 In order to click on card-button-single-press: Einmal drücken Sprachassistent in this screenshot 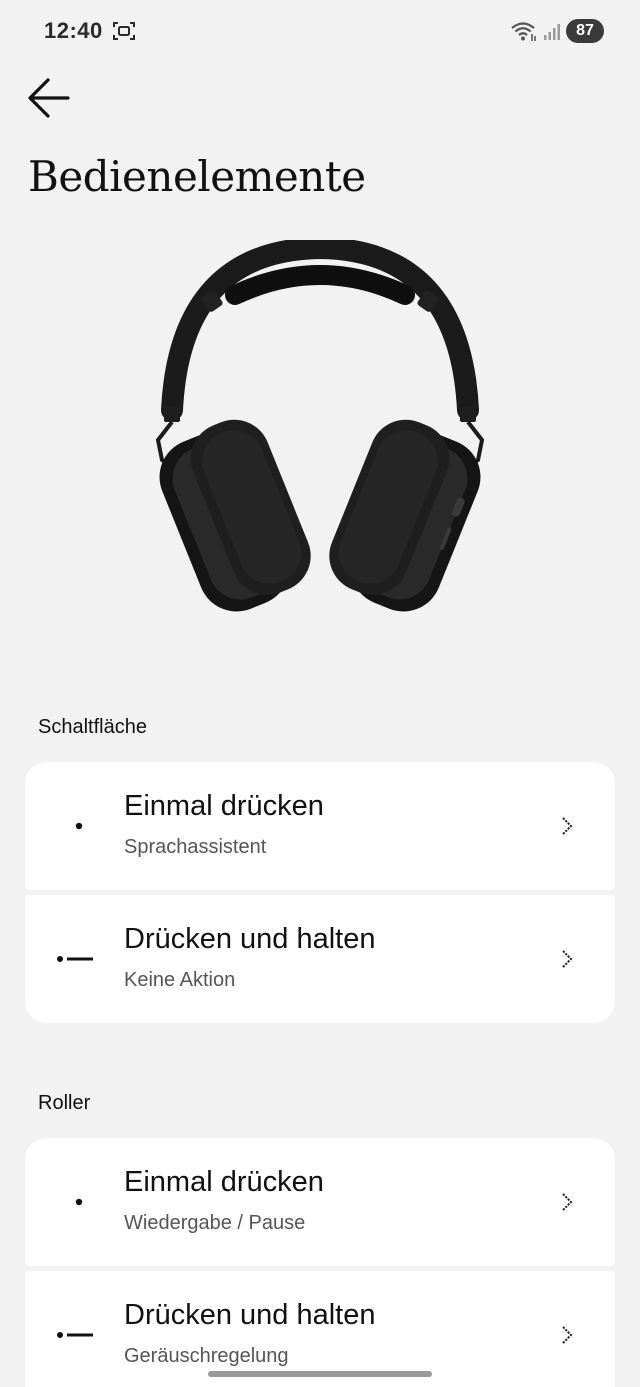, I will do `click(320, 826)`.